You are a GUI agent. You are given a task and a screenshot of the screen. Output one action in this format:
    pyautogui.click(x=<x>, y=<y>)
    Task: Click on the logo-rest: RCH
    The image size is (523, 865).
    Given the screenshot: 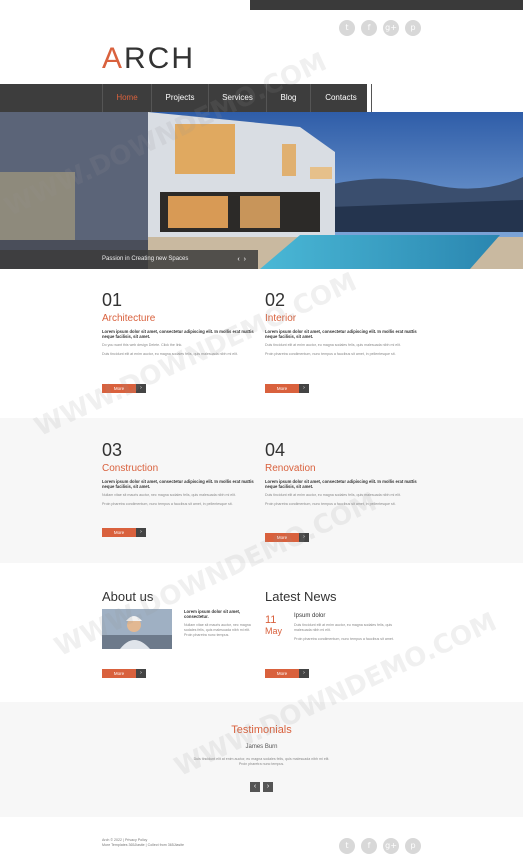 What is the action you would take?
    pyautogui.click(x=160, y=58)
    